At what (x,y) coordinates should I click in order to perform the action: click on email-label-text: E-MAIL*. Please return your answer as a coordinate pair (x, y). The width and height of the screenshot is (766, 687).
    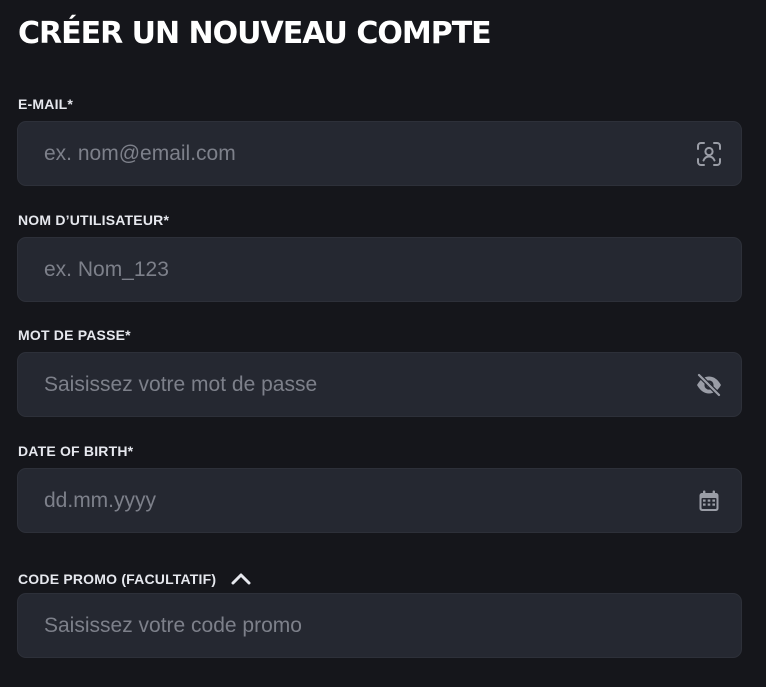
    Looking at the image, I should click on (46, 104).